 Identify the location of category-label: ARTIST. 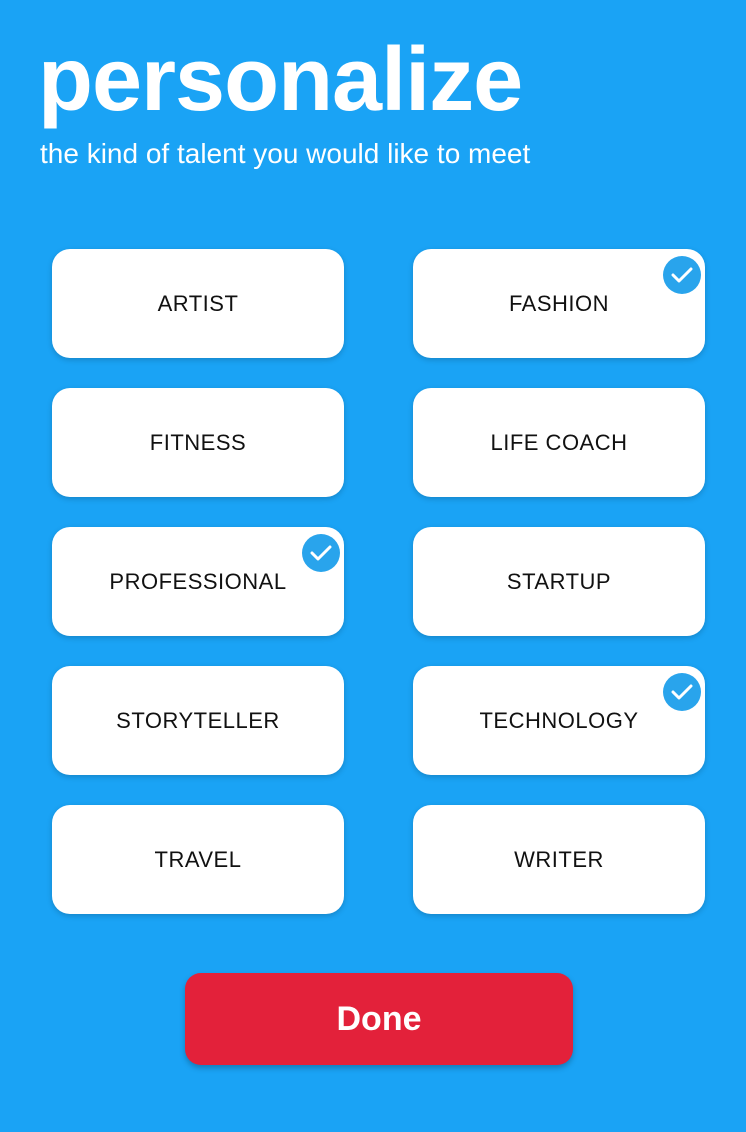
(198, 303).